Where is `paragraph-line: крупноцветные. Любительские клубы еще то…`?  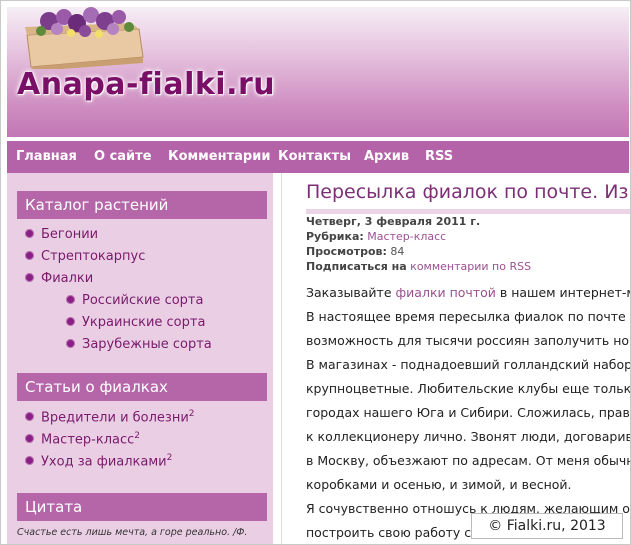 paragraph-line: крупноцветные. Любительские клубы еще то… is located at coordinates (468, 388).